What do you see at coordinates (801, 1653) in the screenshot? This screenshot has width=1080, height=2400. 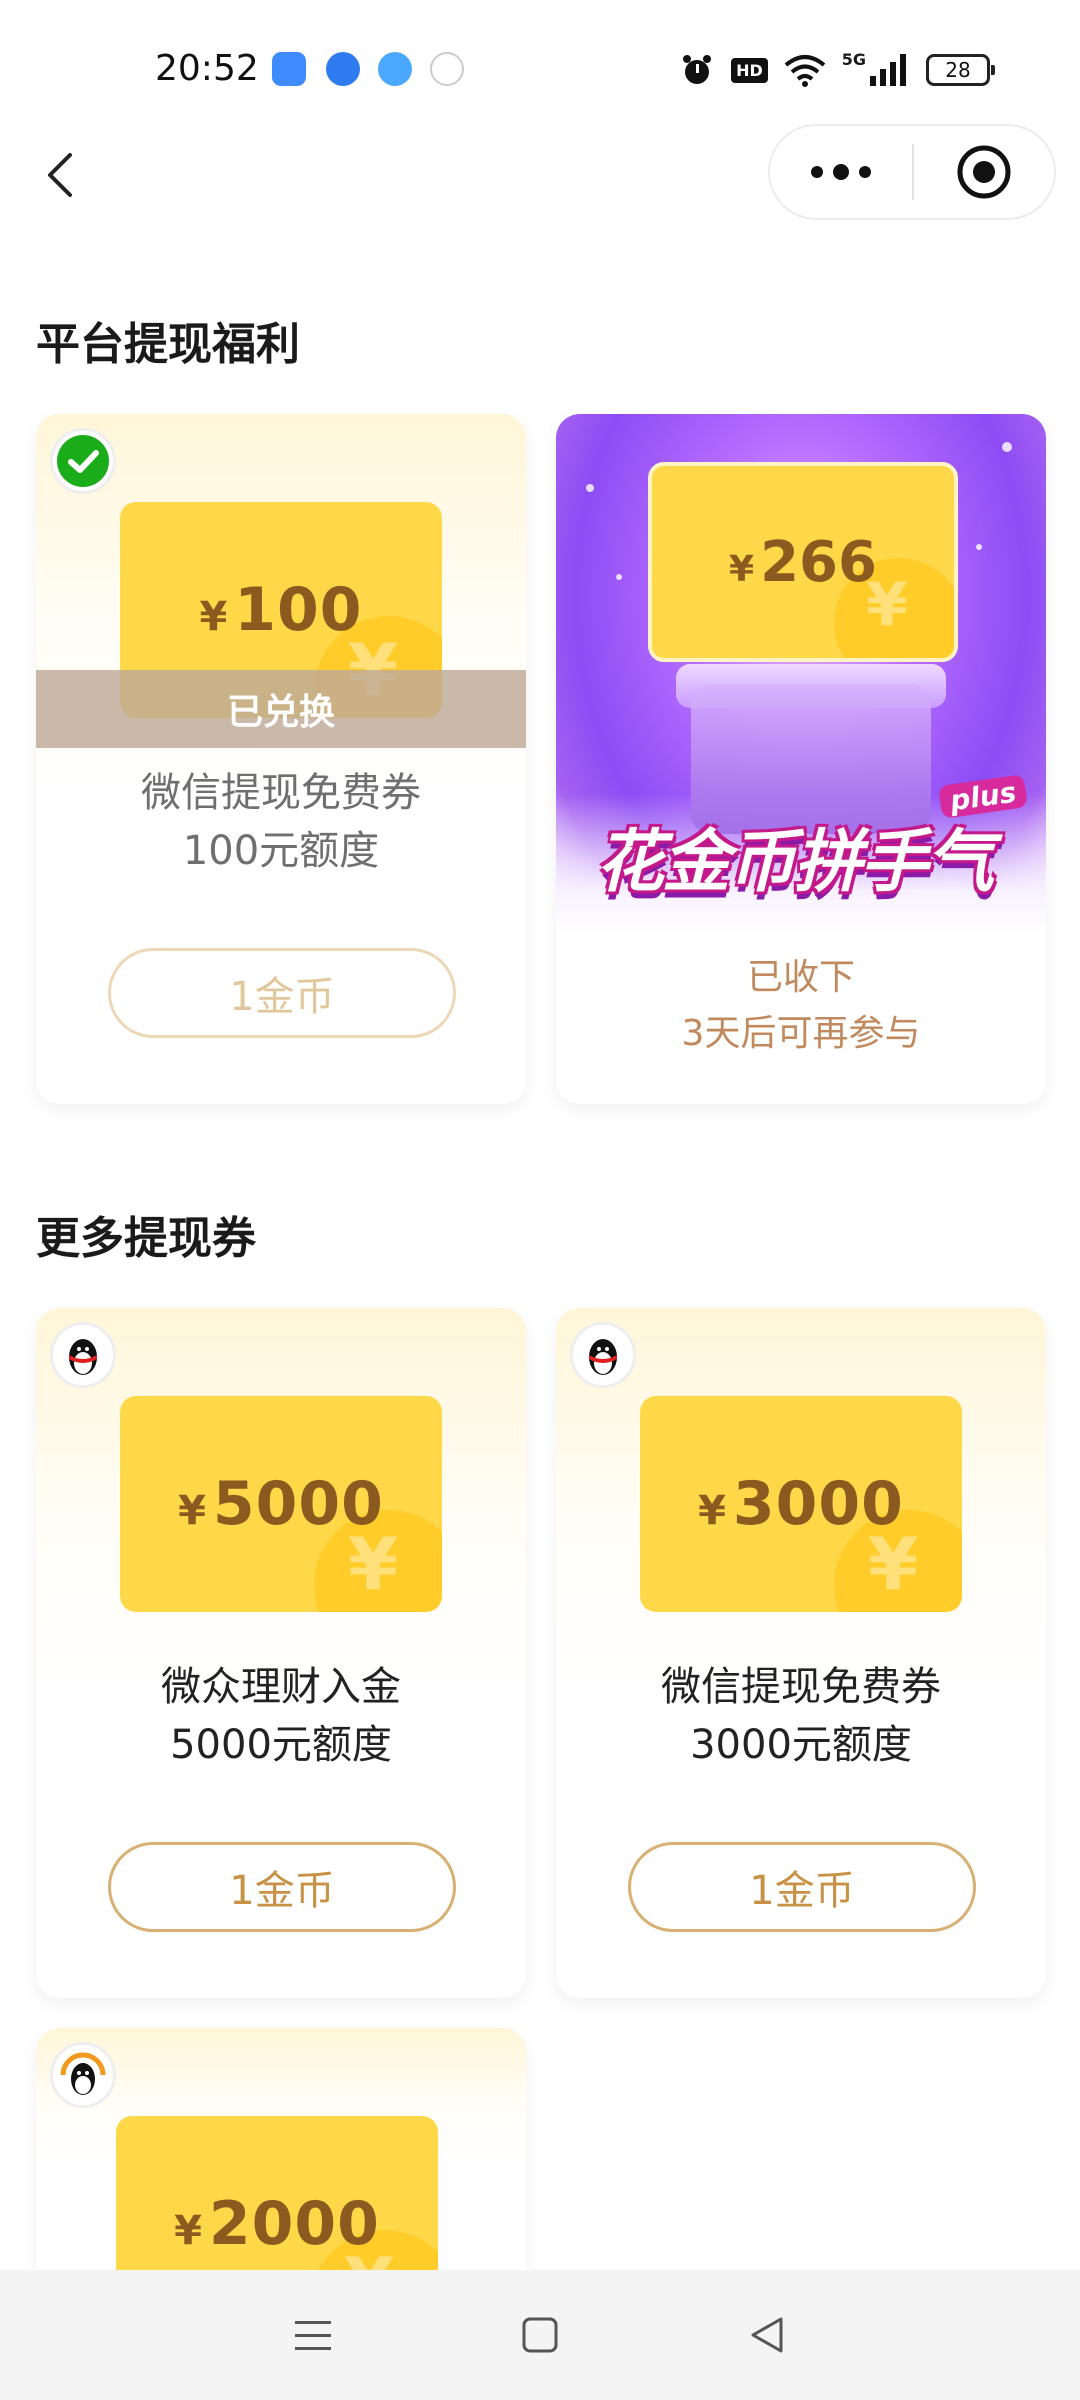 I see `voucher-card-3000: ¥ ¥3000 微信提现免费券 3000元额度 1金币` at bounding box center [801, 1653].